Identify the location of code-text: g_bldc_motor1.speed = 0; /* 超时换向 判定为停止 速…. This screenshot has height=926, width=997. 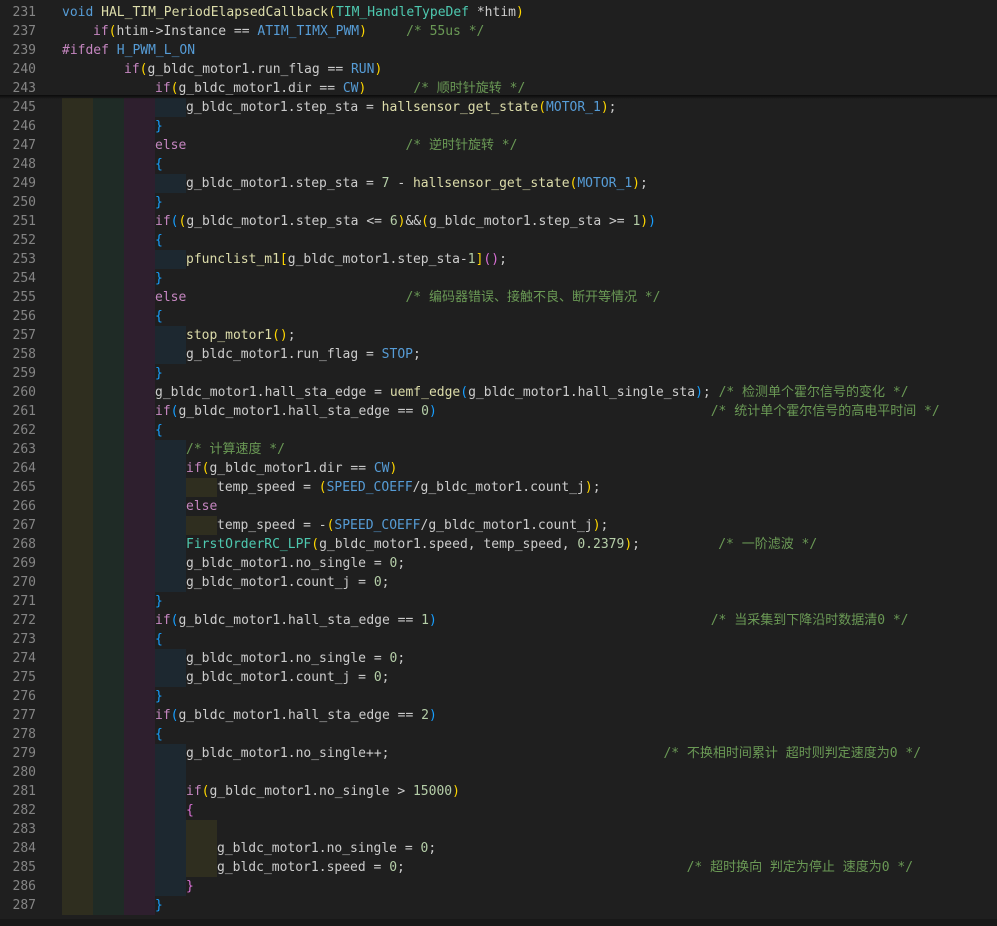
(565, 867).